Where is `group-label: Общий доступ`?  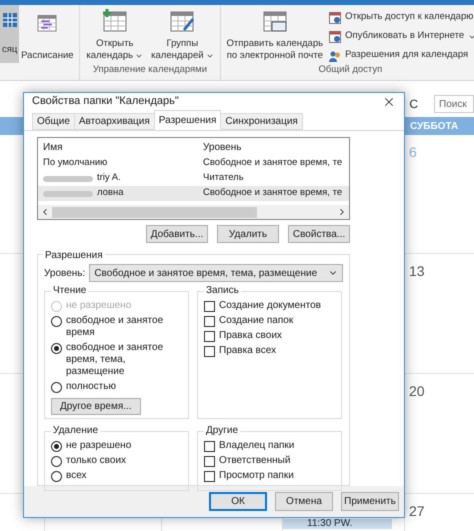
group-label: Общий доступ is located at coordinates (350, 70).